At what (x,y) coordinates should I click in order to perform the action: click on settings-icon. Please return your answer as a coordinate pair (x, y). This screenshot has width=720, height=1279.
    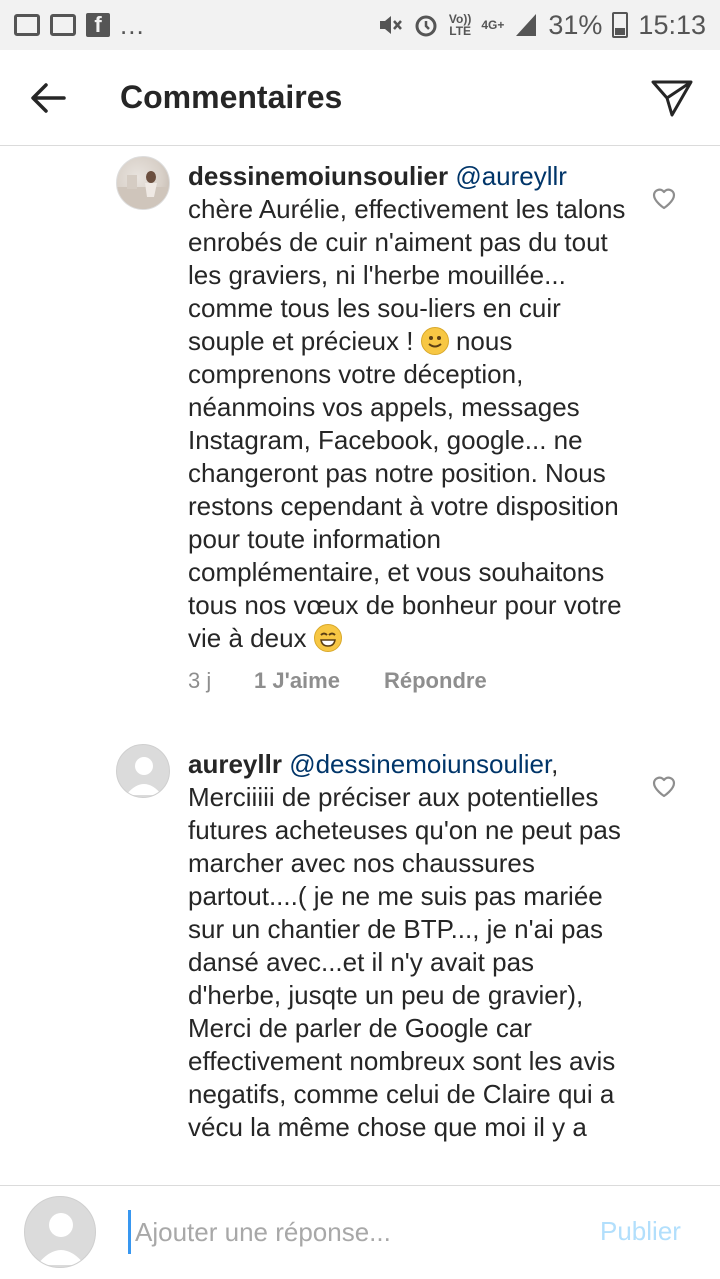
    Looking at the image, I should click on (63, 25).